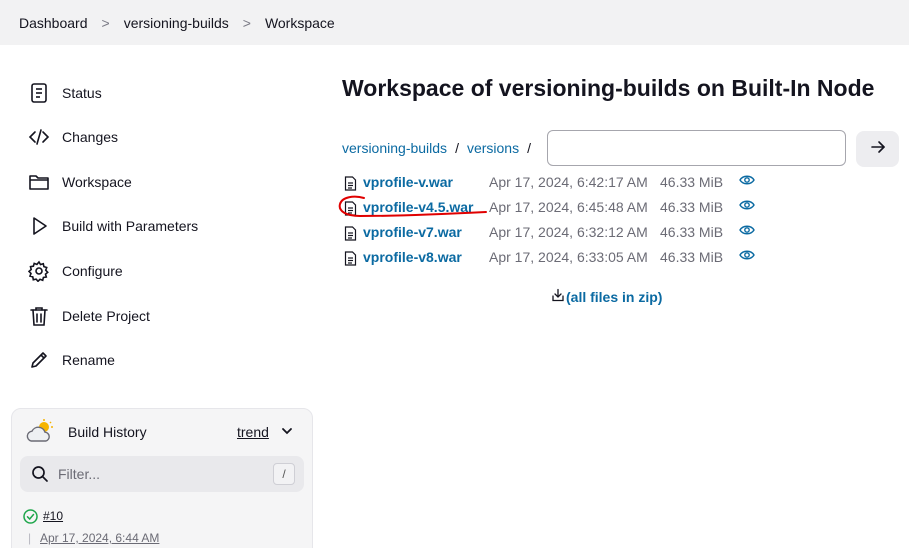 The width and height of the screenshot is (909, 548). I want to click on weather-cloud-icon, so click(41, 434).